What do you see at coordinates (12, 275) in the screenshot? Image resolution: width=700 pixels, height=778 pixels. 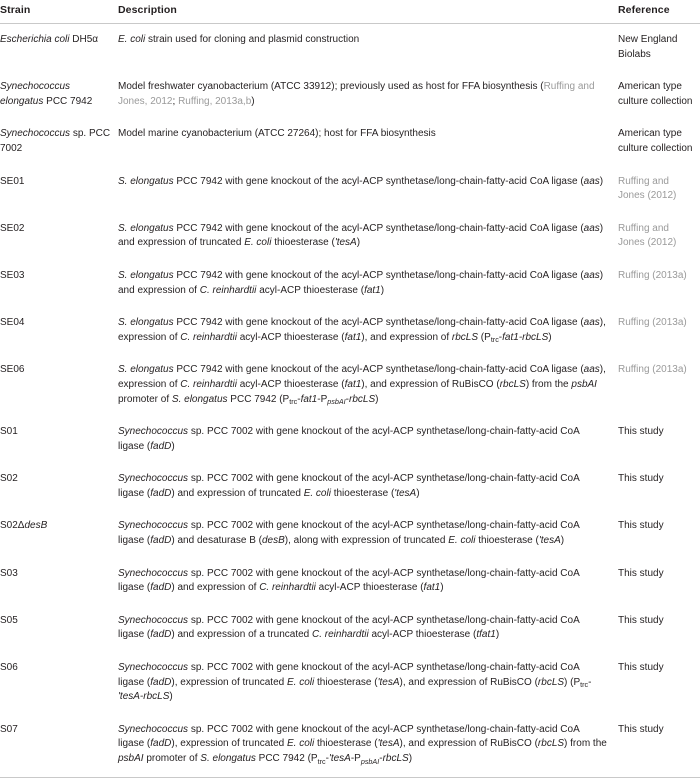 I see `cell-strain: SE03` at bounding box center [12, 275].